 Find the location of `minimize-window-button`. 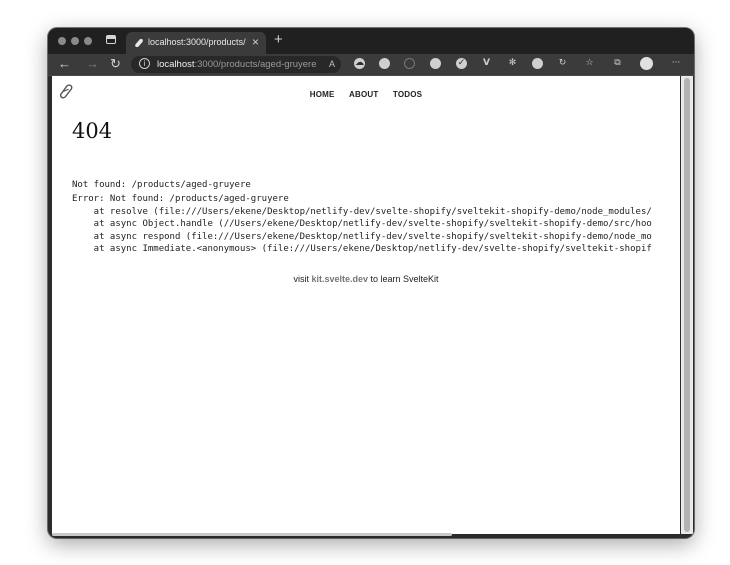

minimize-window-button is located at coordinates (75, 41).